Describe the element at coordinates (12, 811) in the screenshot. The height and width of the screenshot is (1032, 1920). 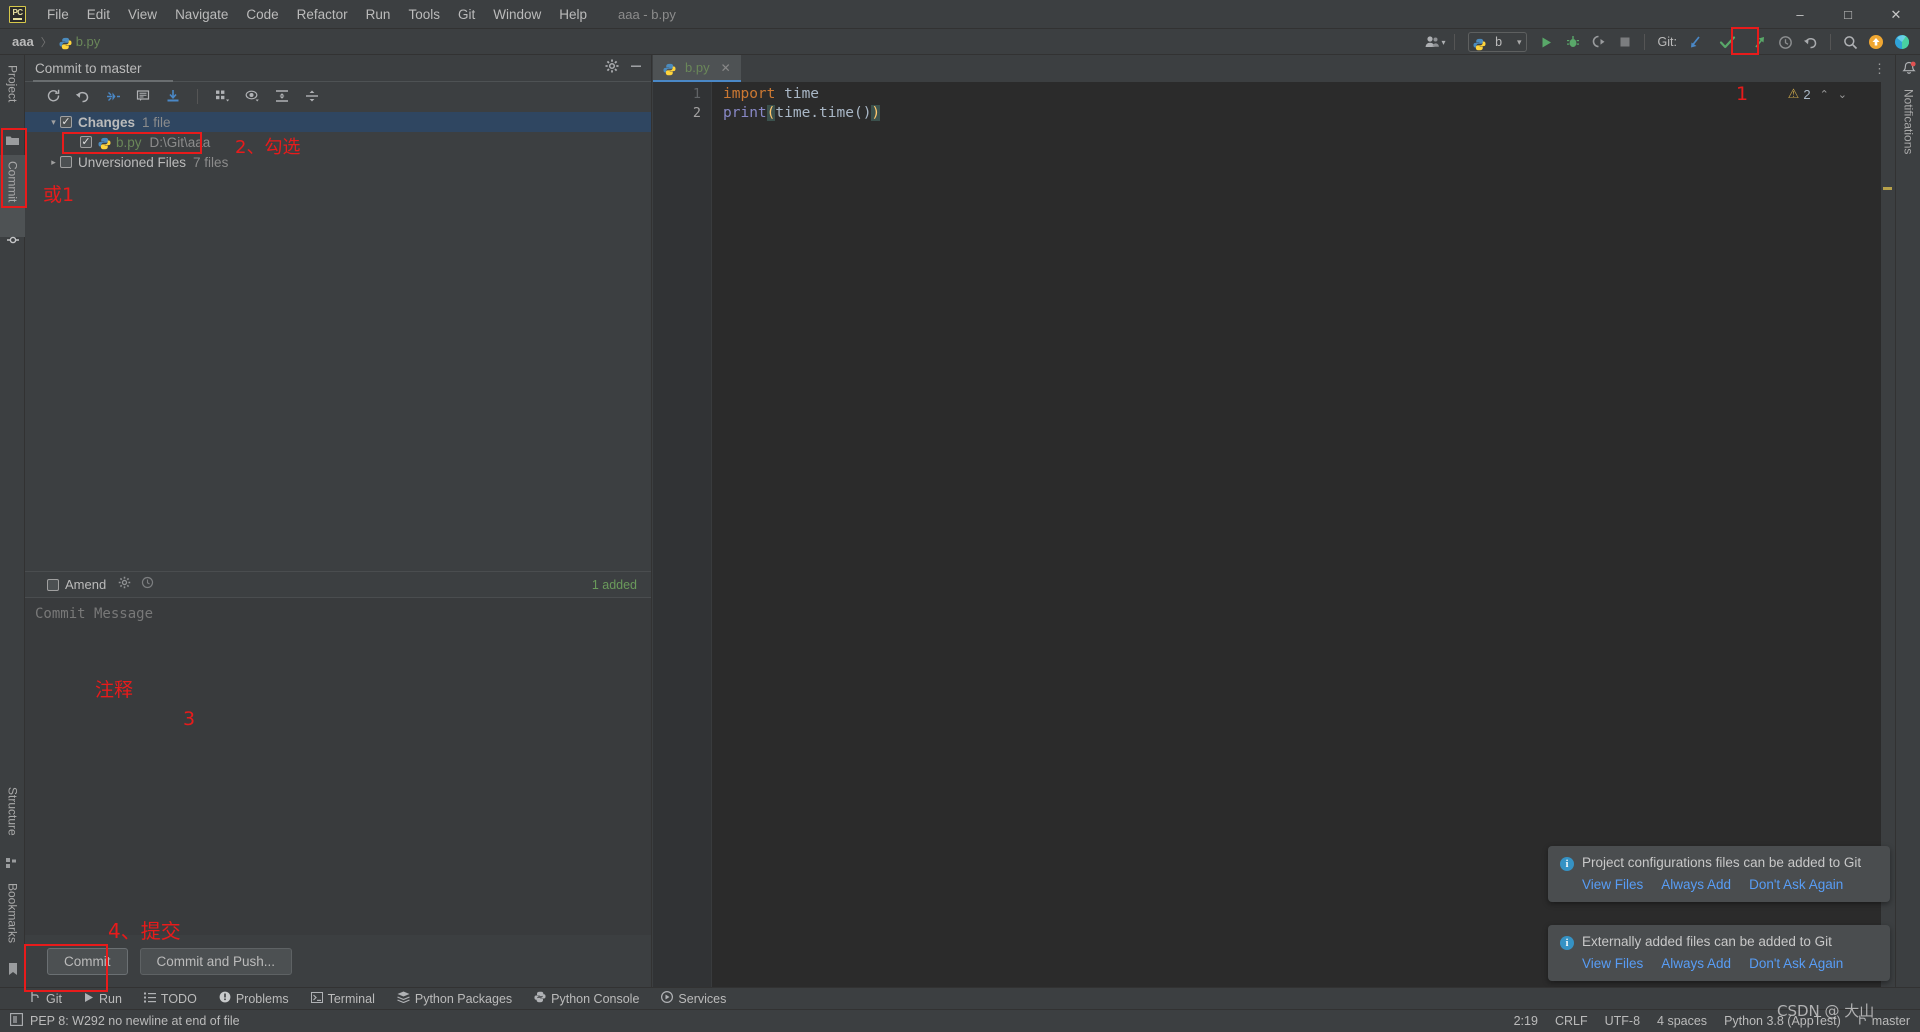
I see `stripe-label-structure: Structure` at that location.